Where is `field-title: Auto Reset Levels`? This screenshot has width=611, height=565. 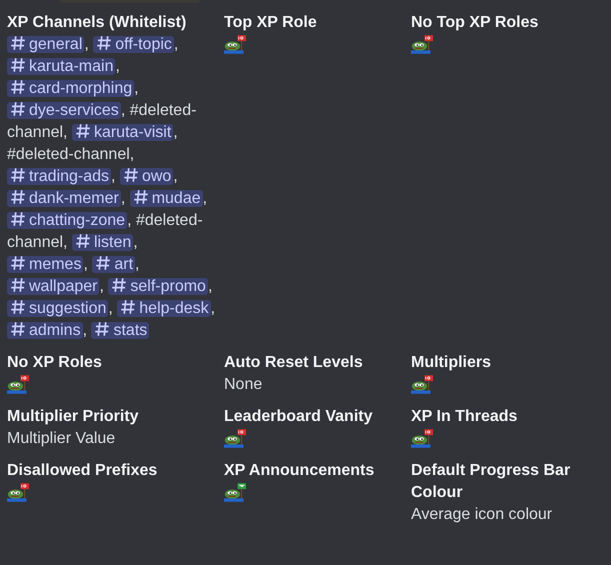
field-title: Auto Reset Levels is located at coordinates (294, 363).